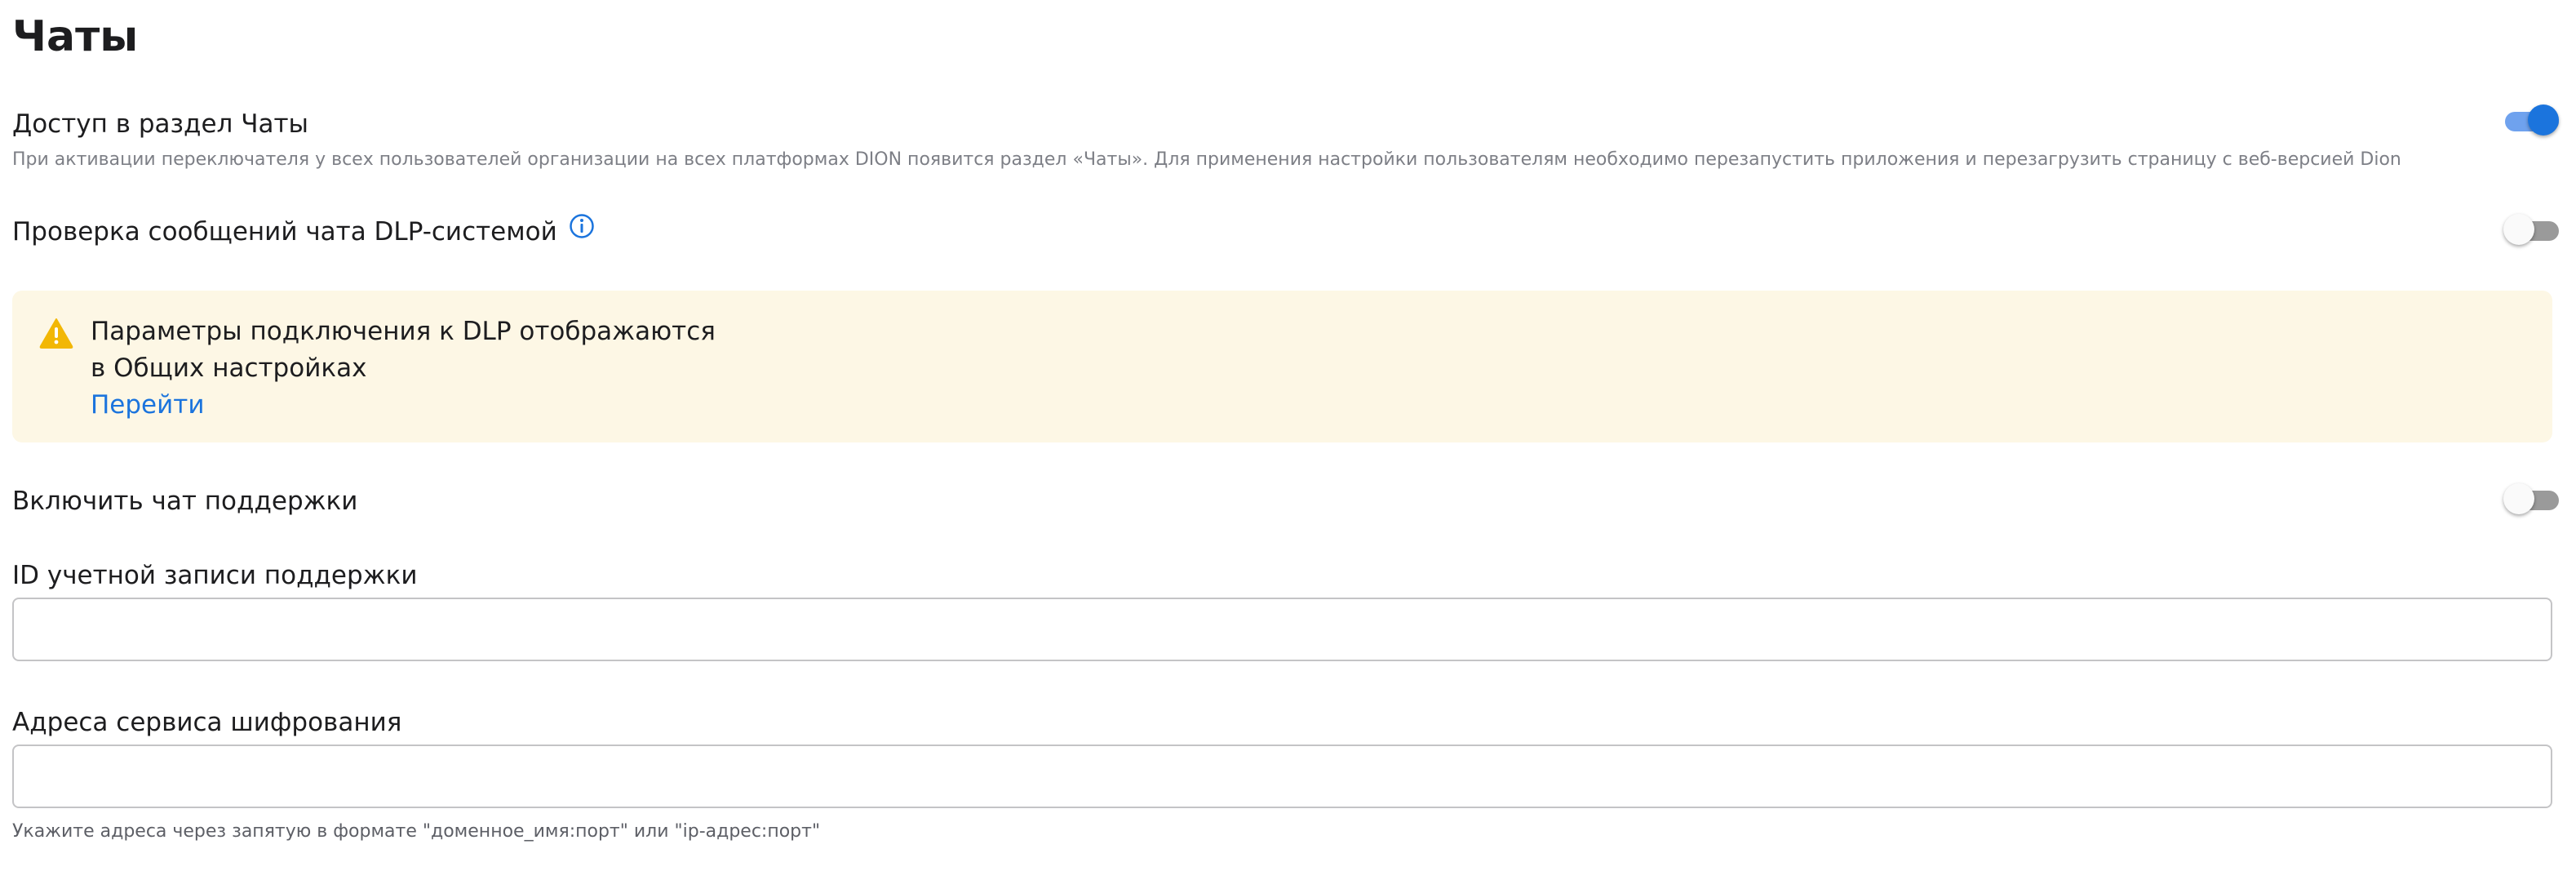 This screenshot has height=889, width=2576. I want to click on support-chat-title: Включить чат поддержки, so click(185, 501).